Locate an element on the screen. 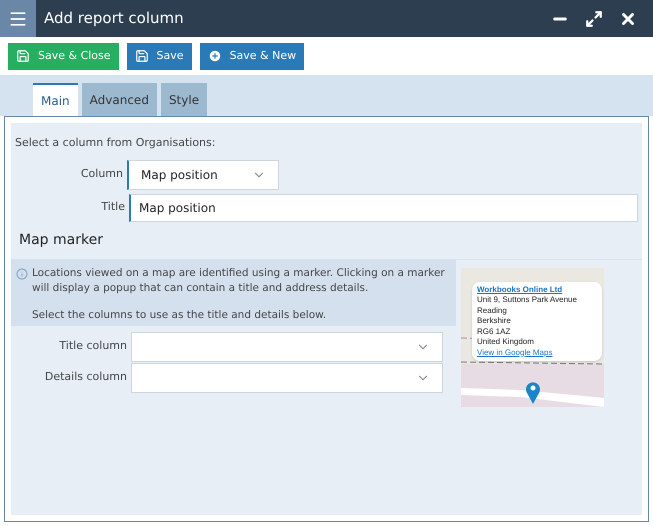  menu-button is located at coordinates (18, 18).